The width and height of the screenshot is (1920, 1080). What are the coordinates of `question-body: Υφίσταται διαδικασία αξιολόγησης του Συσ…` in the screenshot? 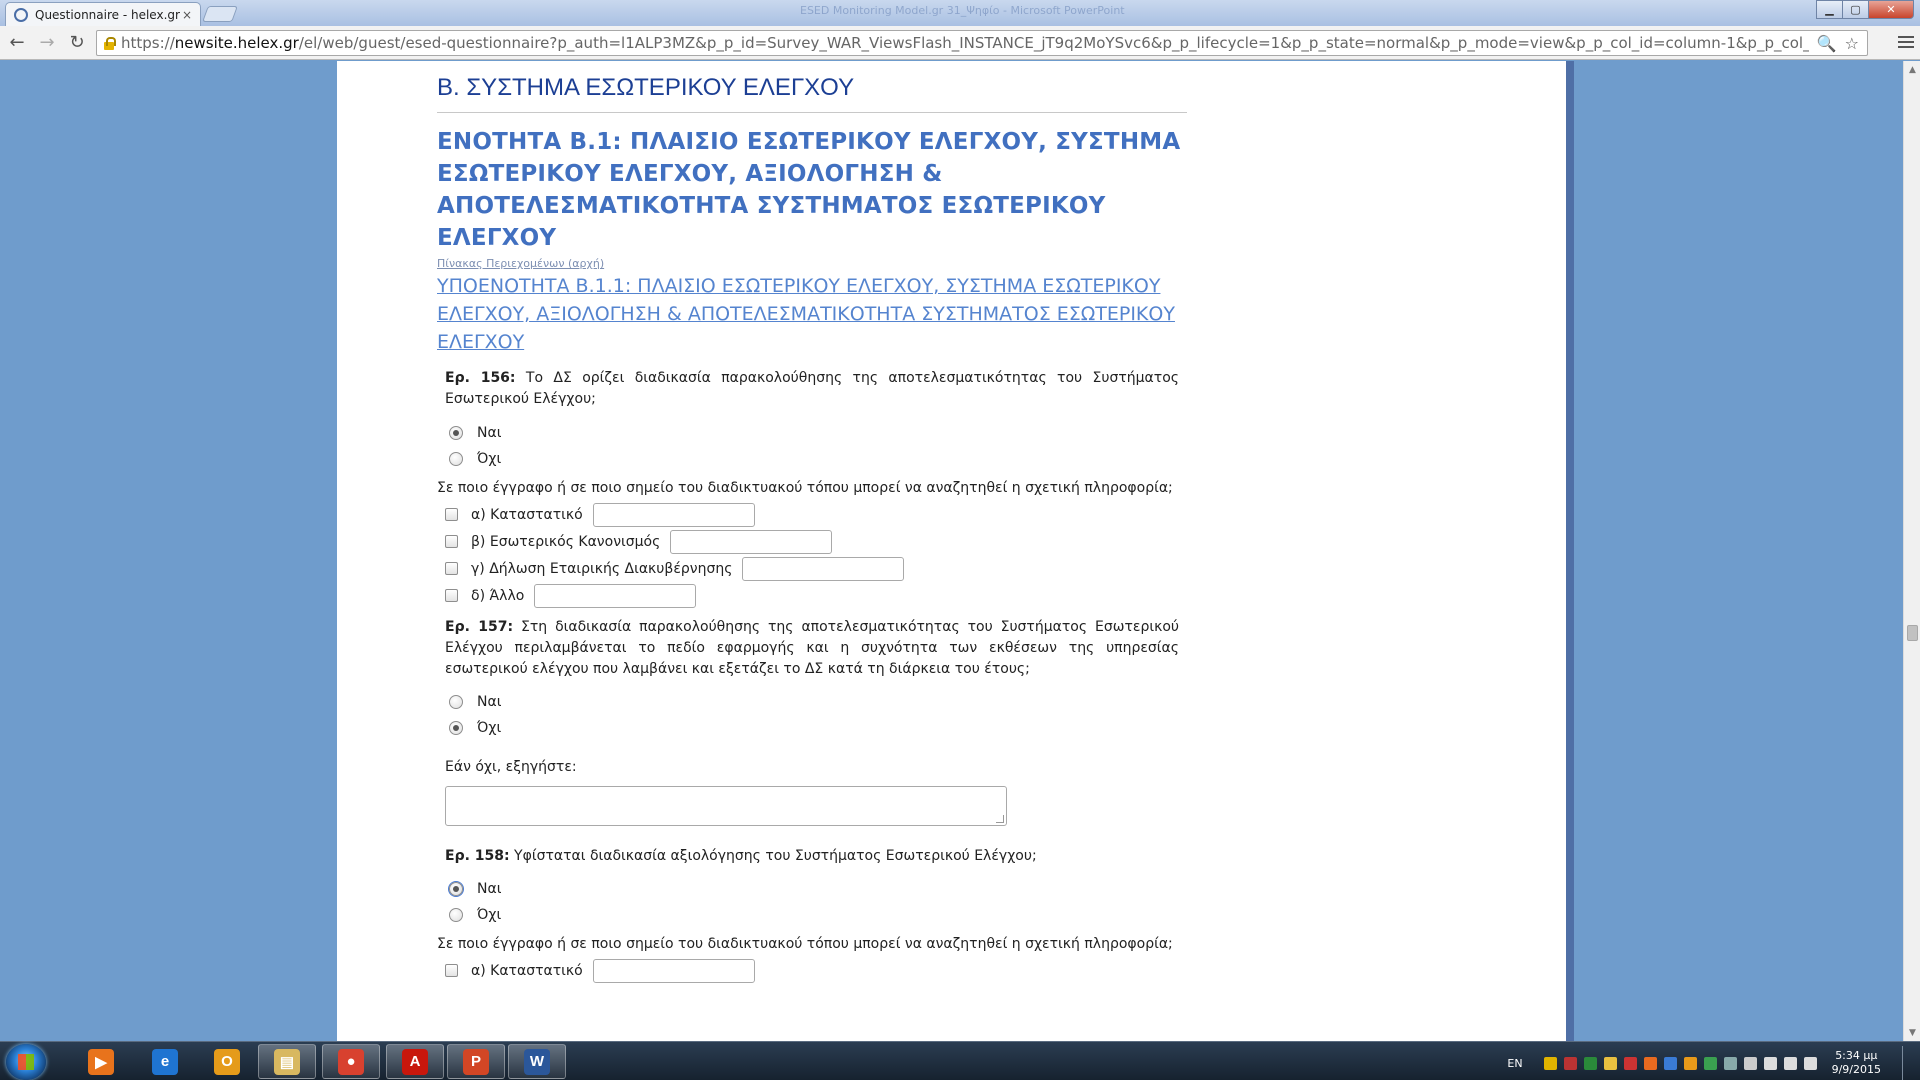 It's located at (773, 856).